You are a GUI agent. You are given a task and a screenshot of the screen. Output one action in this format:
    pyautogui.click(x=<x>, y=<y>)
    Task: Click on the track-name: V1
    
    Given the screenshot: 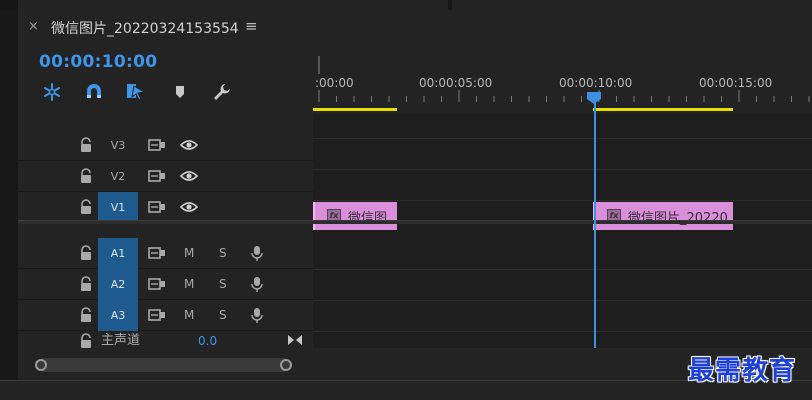 What is the action you would take?
    pyautogui.click(x=118, y=207)
    